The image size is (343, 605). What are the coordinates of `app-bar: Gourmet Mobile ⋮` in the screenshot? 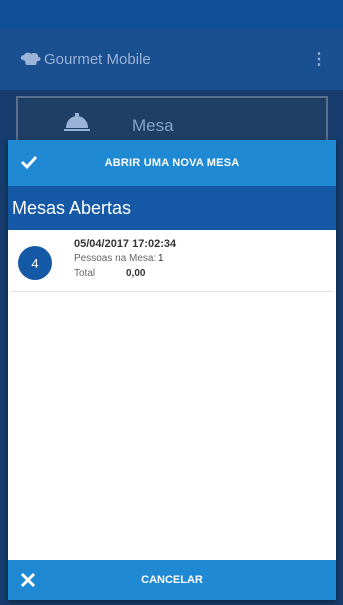 It's located at (171, 59).